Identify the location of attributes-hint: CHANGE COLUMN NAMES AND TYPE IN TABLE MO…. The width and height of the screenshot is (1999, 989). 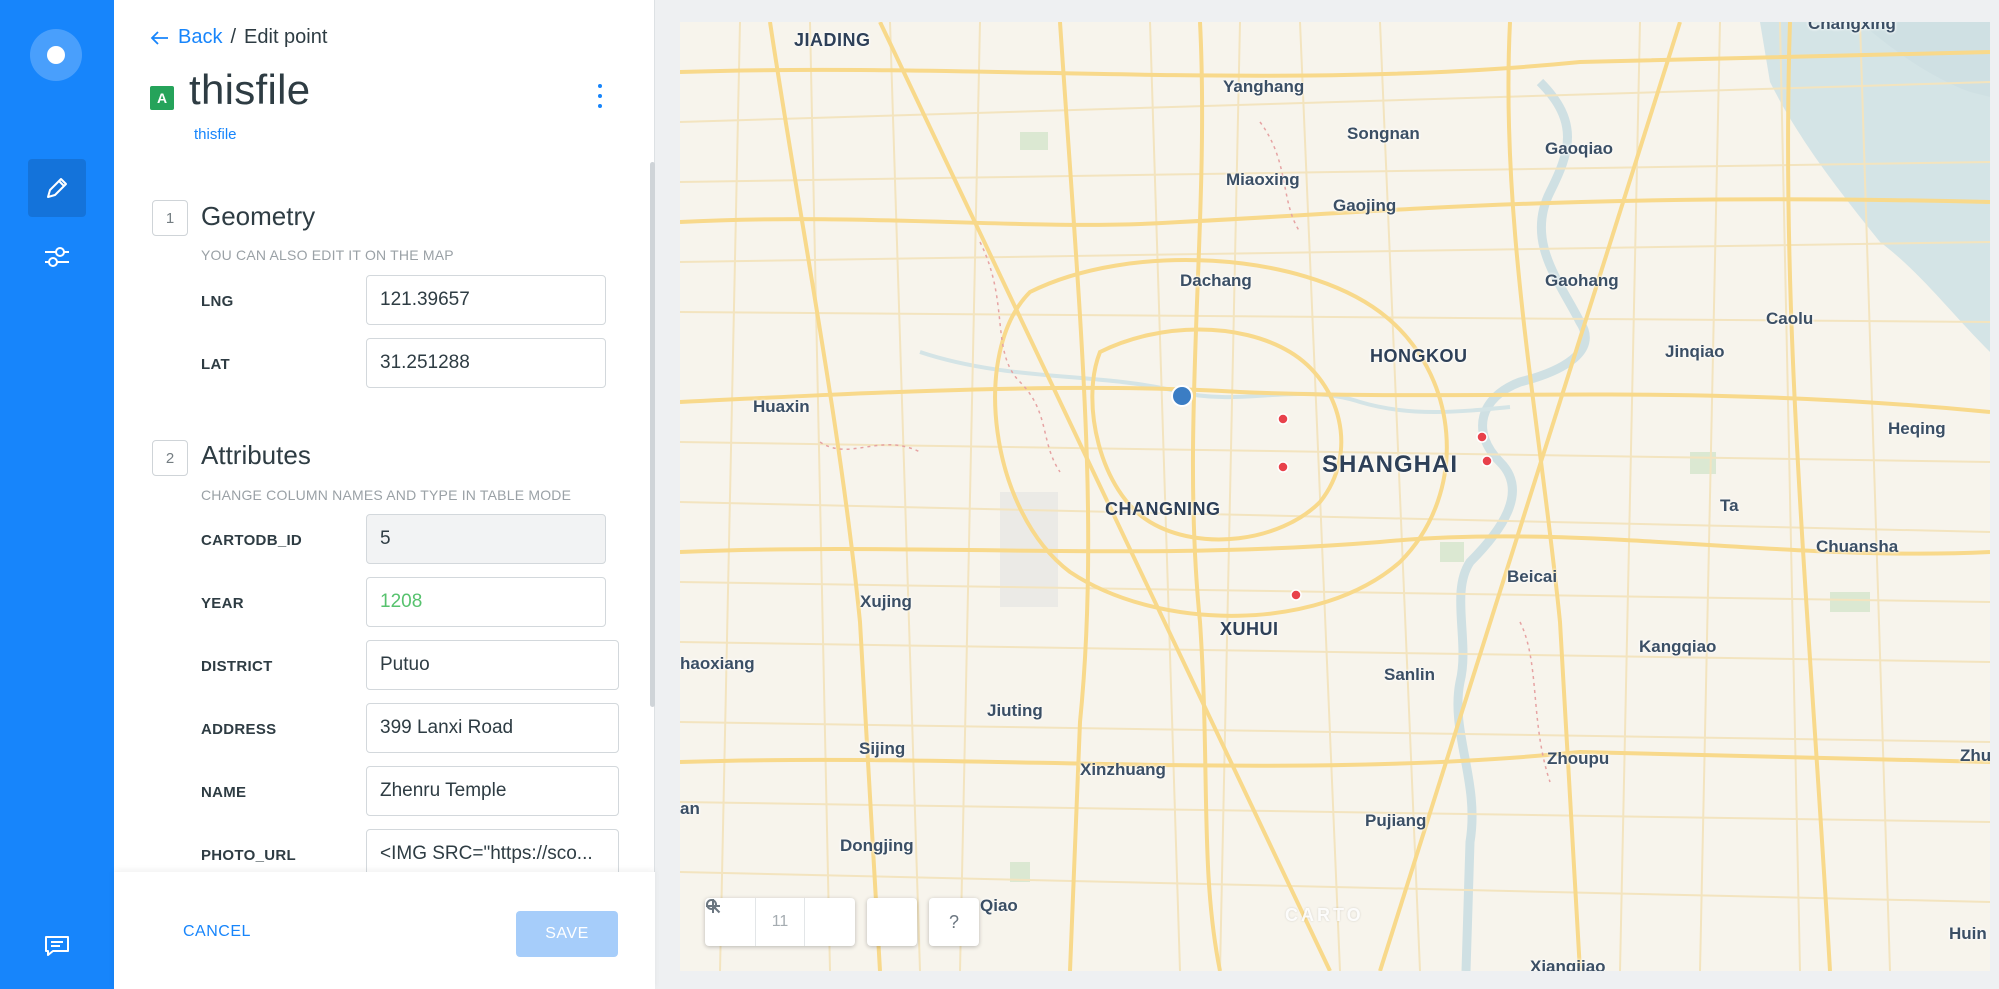
(386, 495).